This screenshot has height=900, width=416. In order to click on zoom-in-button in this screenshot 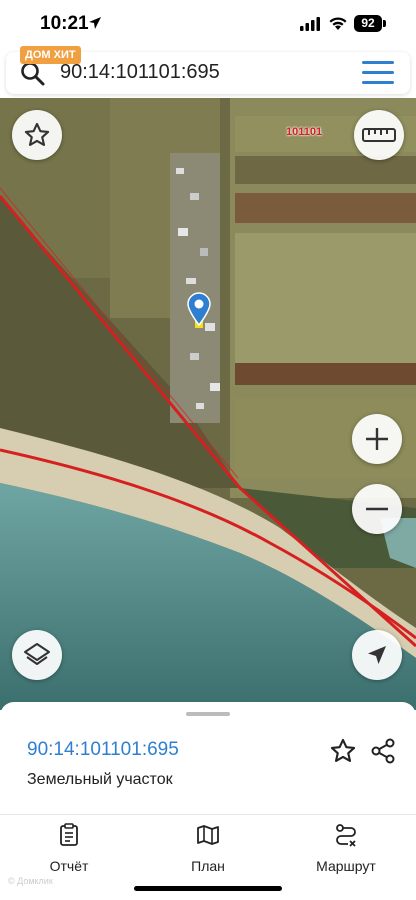, I will do `click(377, 439)`.